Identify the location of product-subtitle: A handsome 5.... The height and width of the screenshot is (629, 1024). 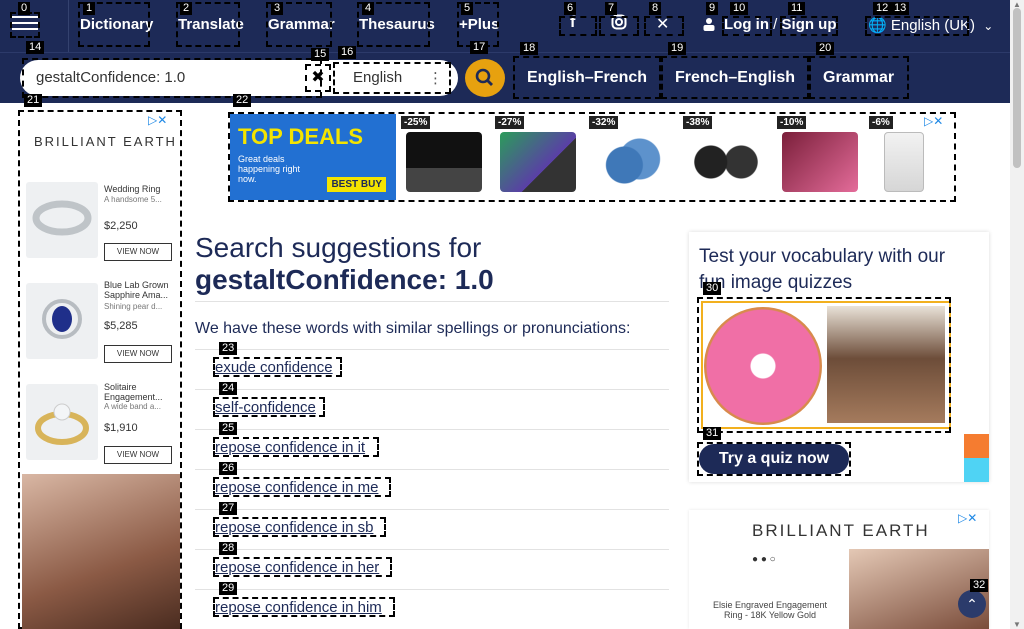
(133, 199).